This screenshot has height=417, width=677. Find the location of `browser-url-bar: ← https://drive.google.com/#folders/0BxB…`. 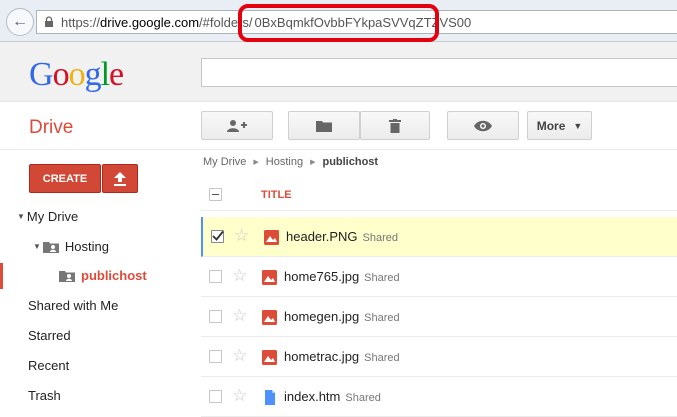

browser-url-bar: ← https://drive.google.com/#folders/0BxB… is located at coordinates (338, 21).